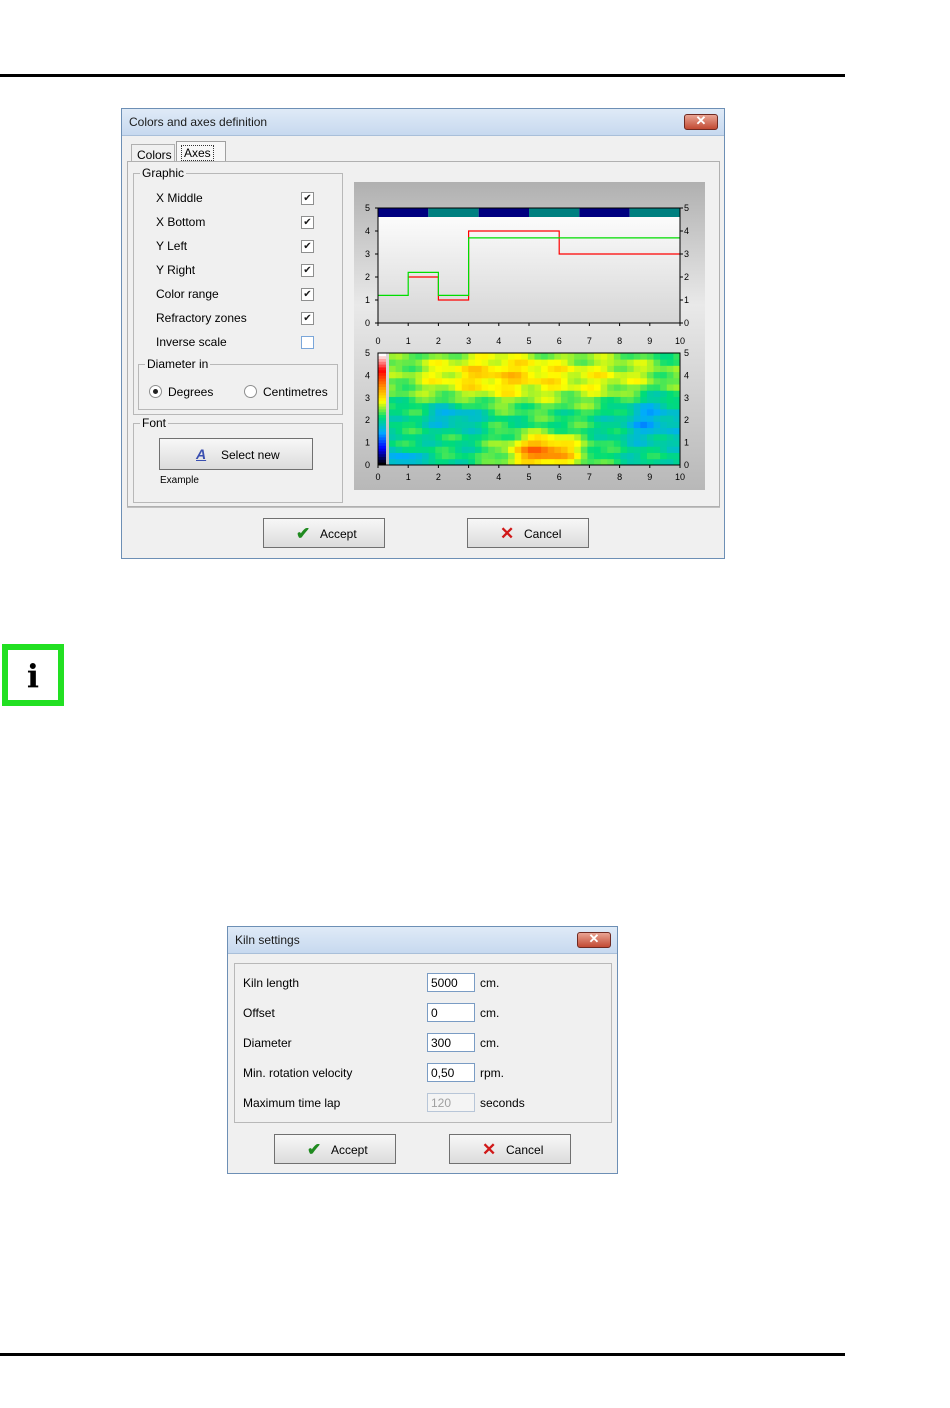 This screenshot has width=950, height=1408. What do you see at coordinates (201, 151) in the screenshot?
I see `tab-axes: Axes` at bounding box center [201, 151].